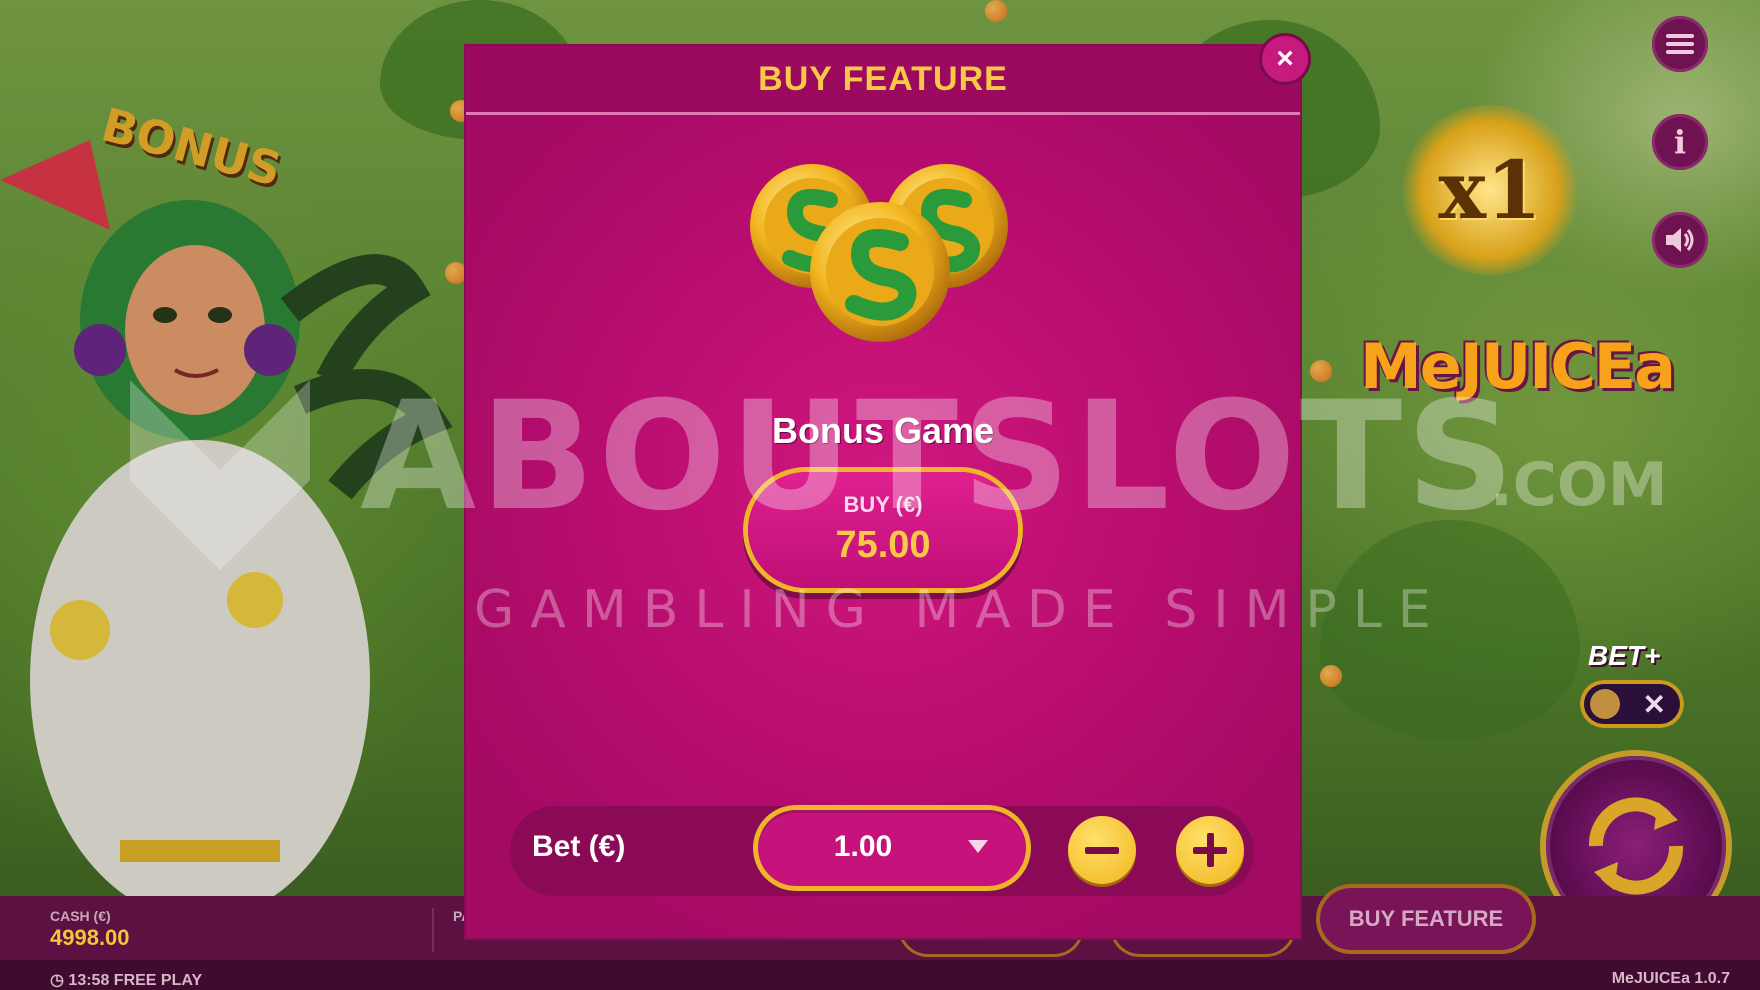 This screenshot has height=990, width=1760. I want to click on plus-icon-vertical, so click(1210, 850).